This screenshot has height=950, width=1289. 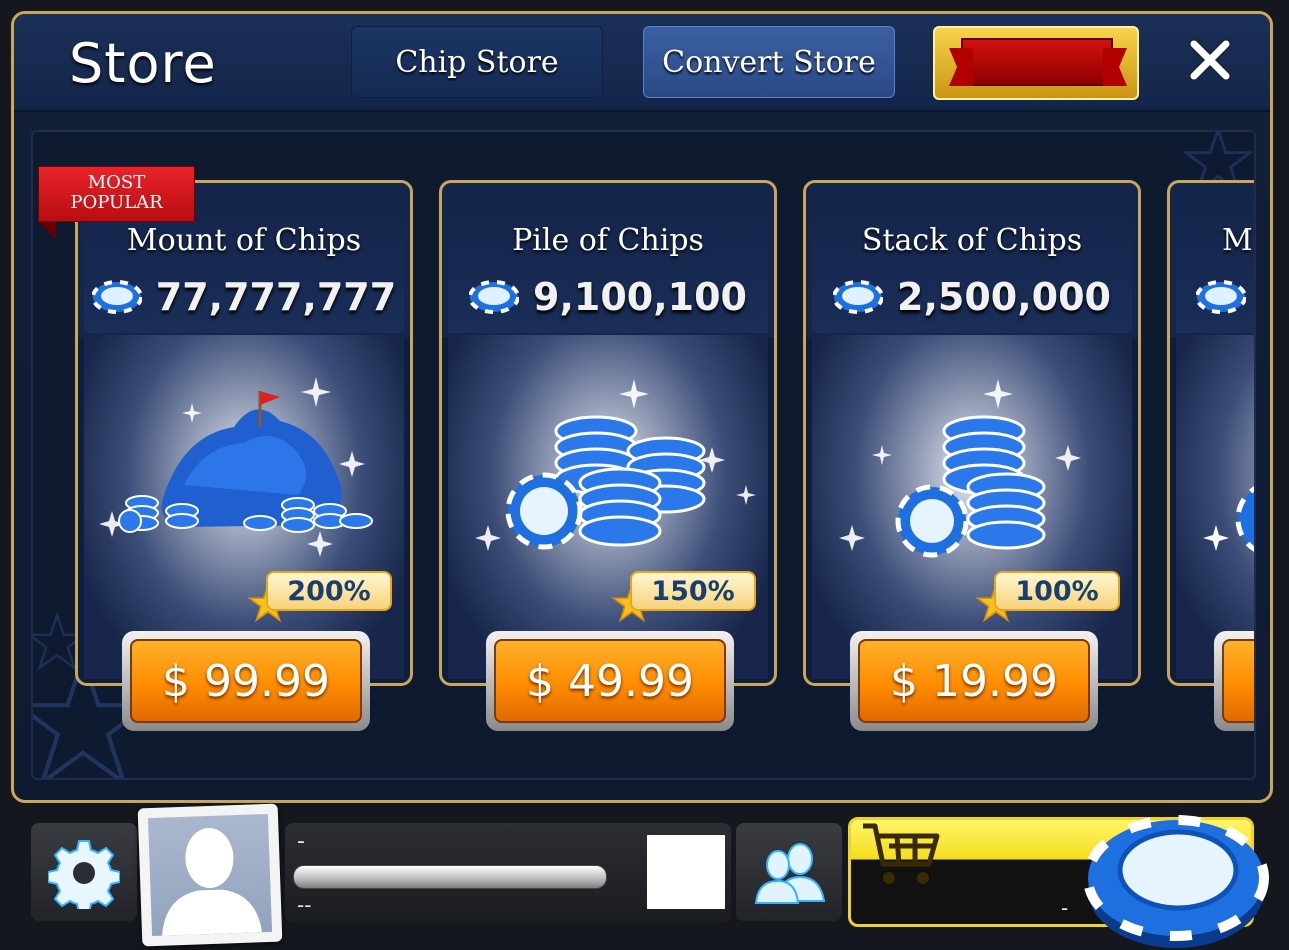 What do you see at coordinates (1234, 681) in the screenshot?
I see `buy-button-partial` at bounding box center [1234, 681].